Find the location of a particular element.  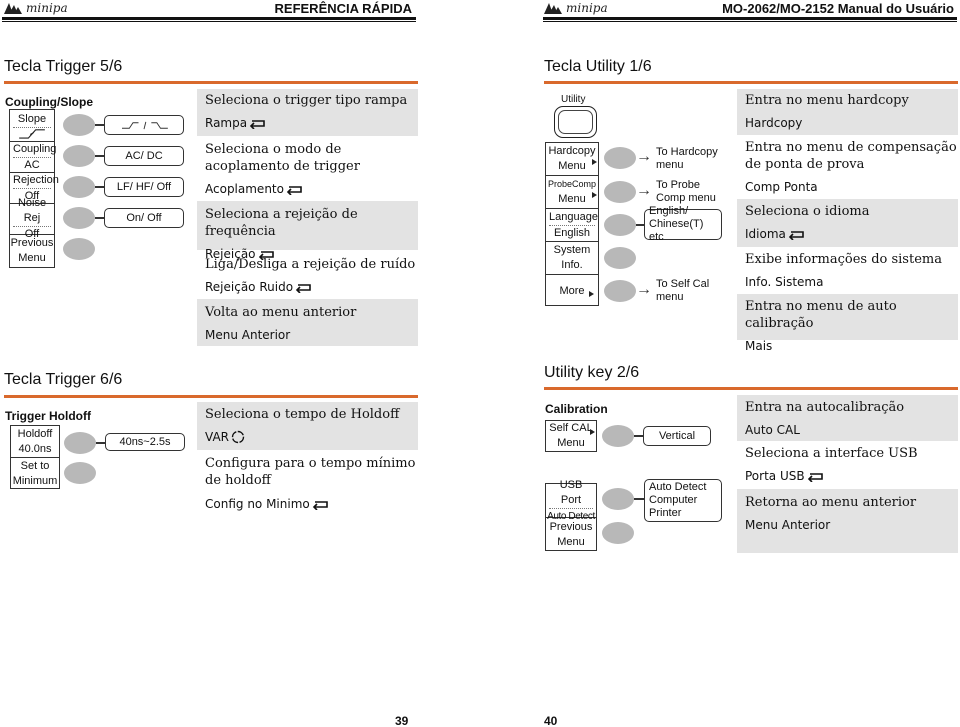

header-title-right: MO-2062/MO-2152 Manual do Usuário is located at coordinates (838, 8).